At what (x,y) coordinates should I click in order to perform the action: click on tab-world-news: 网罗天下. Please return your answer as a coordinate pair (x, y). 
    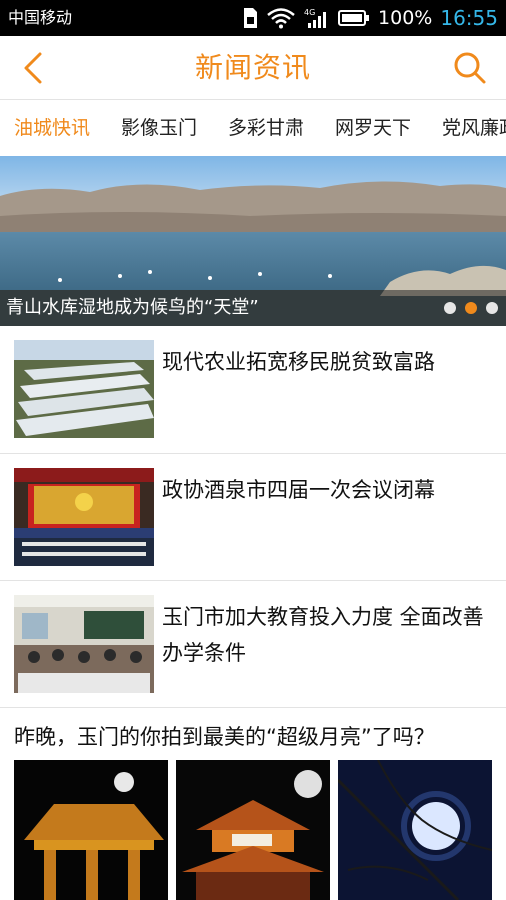
    Looking at the image, I should click on (373, 128).